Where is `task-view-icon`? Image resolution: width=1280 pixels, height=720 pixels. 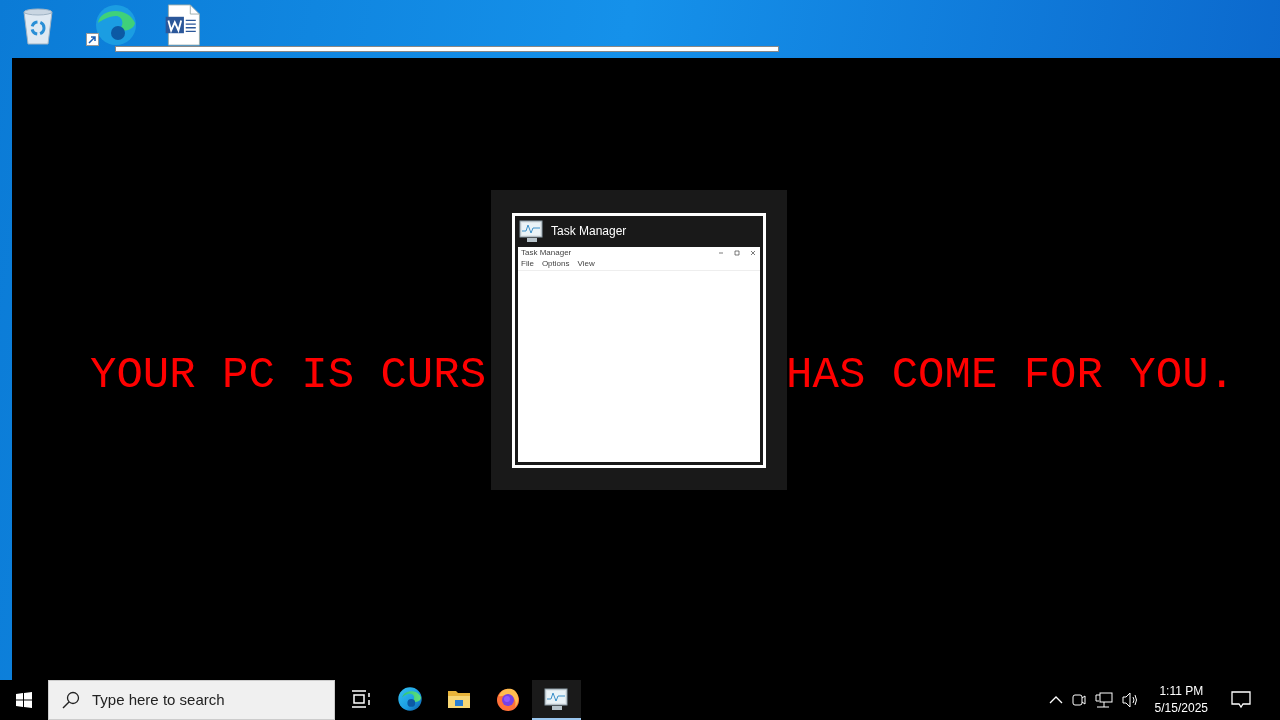
task-view-icon is located at coordinates (360, 699).